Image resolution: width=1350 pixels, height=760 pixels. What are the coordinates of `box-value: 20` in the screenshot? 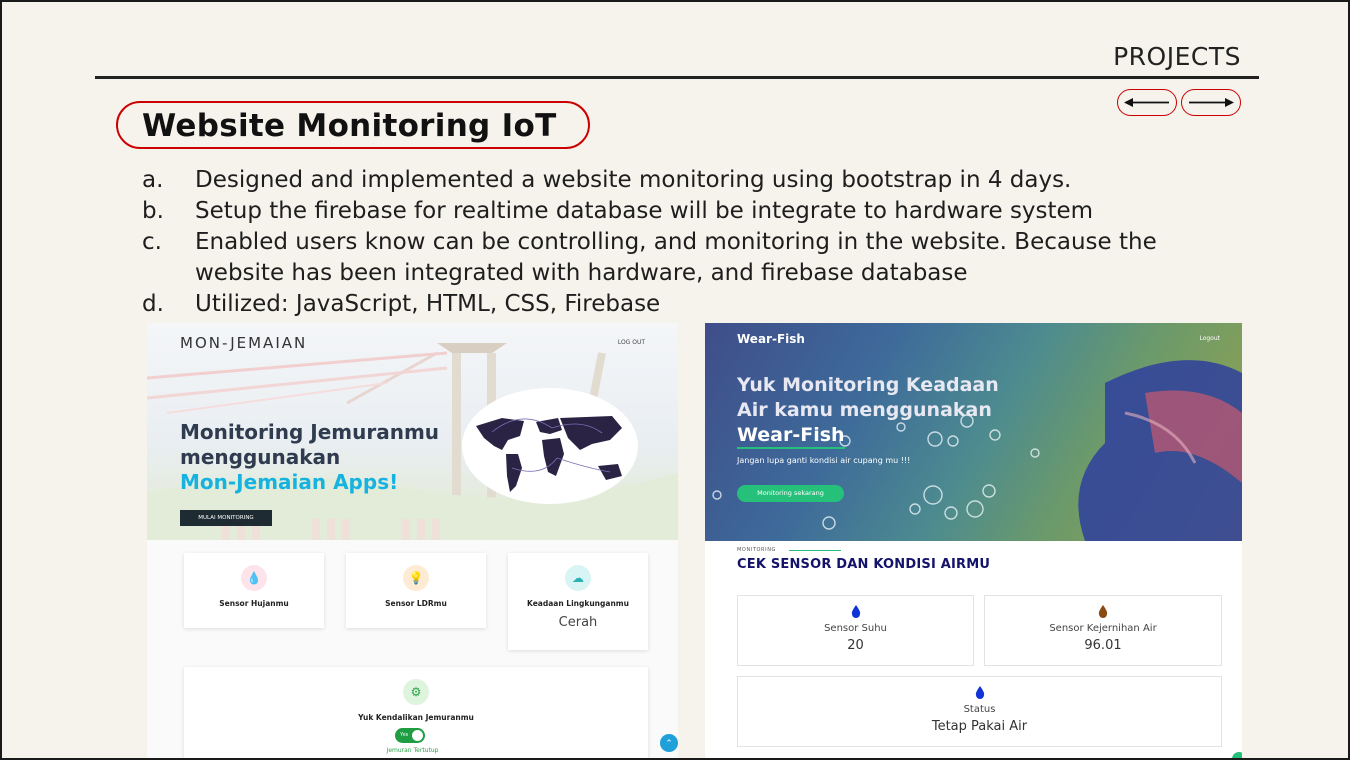 It's located at (855, 645).